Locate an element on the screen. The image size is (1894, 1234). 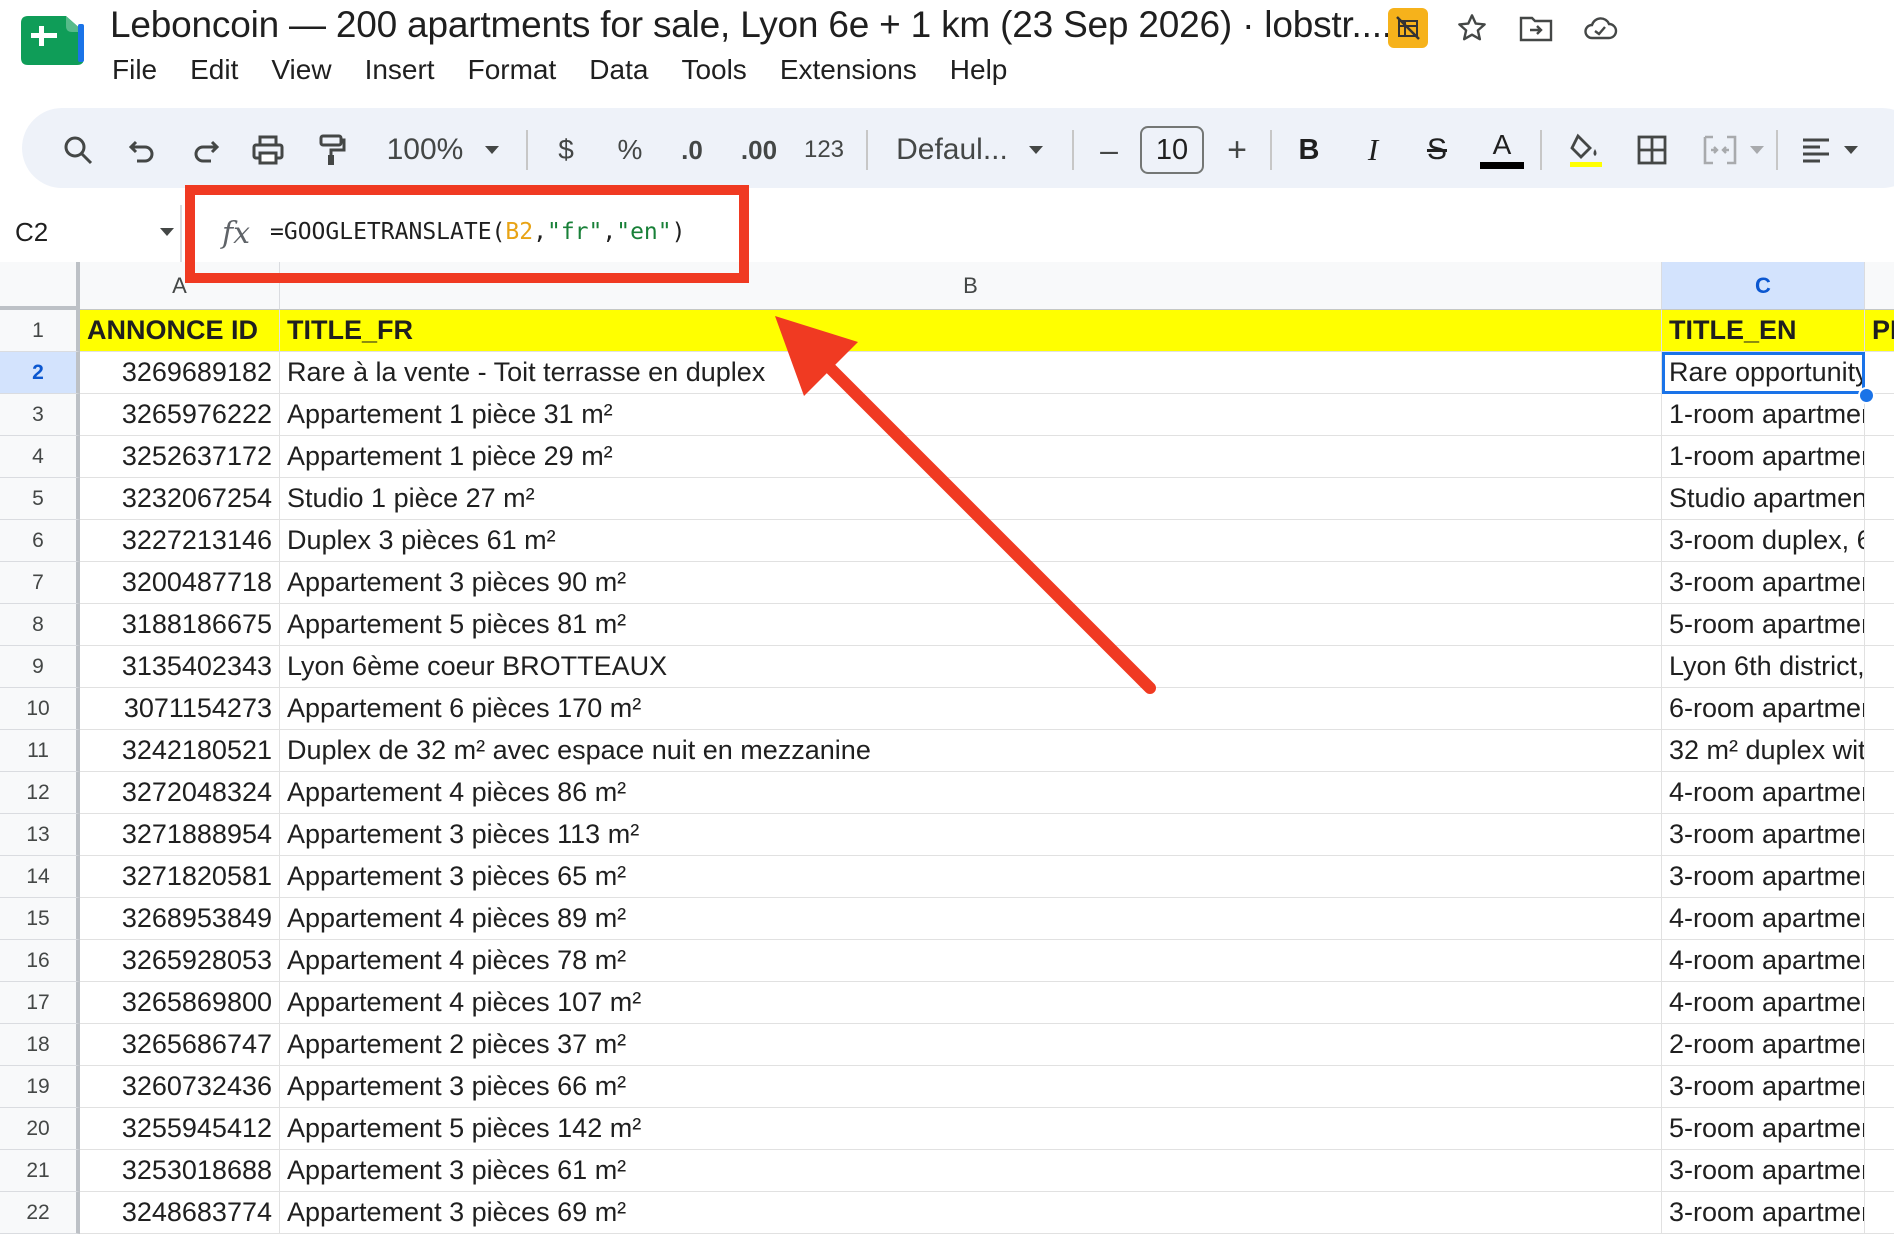
cell-annonce-id: 3200487718 is located at coordinates (180, 583).